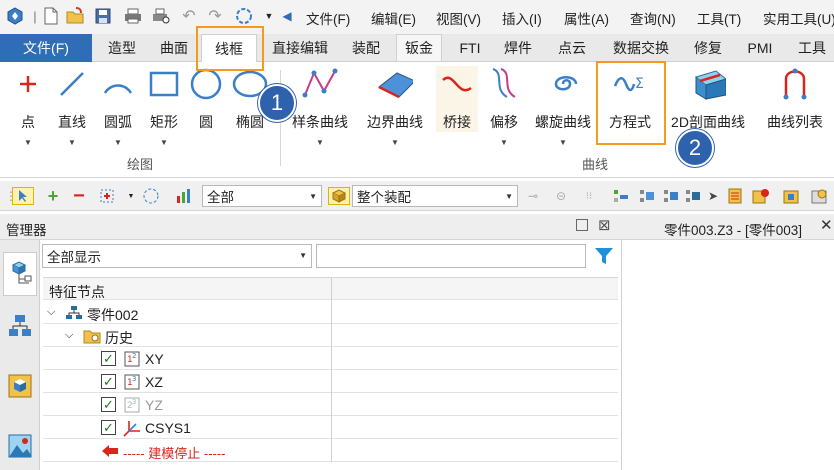 The height and width of the screenshot is (470, 834). I want to click on tab-pmi: PMI, so click(760, 48).